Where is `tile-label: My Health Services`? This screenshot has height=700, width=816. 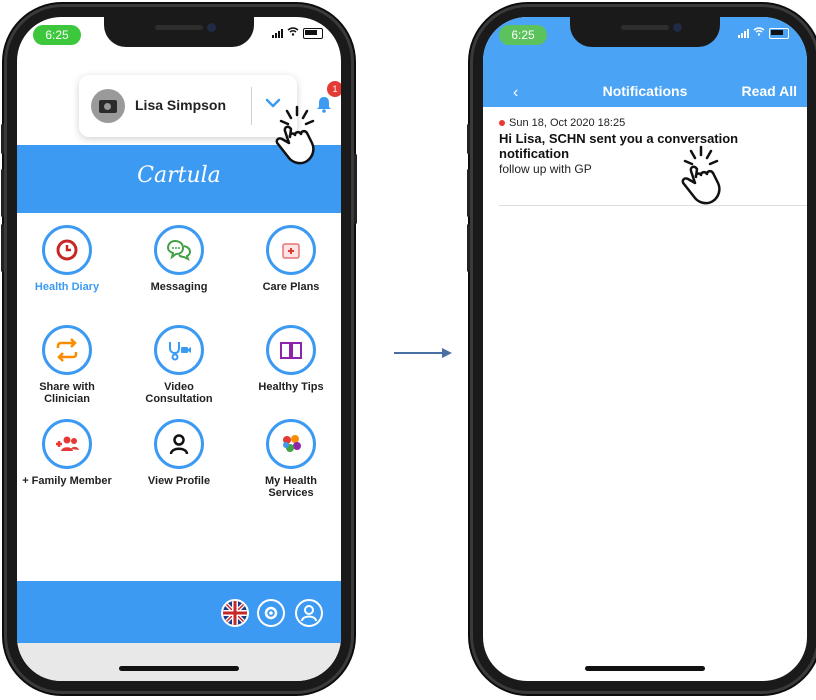
tile-label: My Health Services is located at coordinates (291, 487).